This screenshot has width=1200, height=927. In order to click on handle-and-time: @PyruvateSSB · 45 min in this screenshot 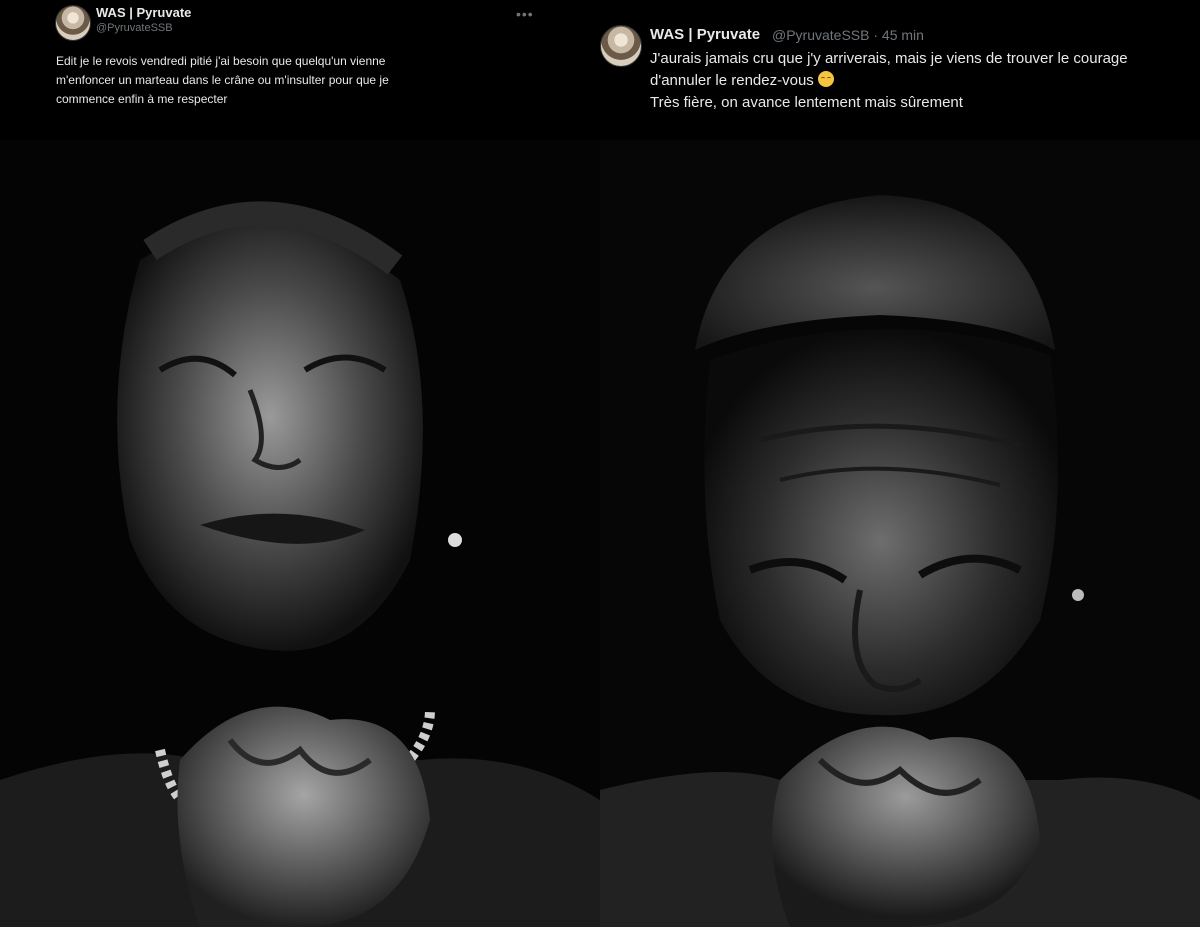, I will do `click(848, 35)`.